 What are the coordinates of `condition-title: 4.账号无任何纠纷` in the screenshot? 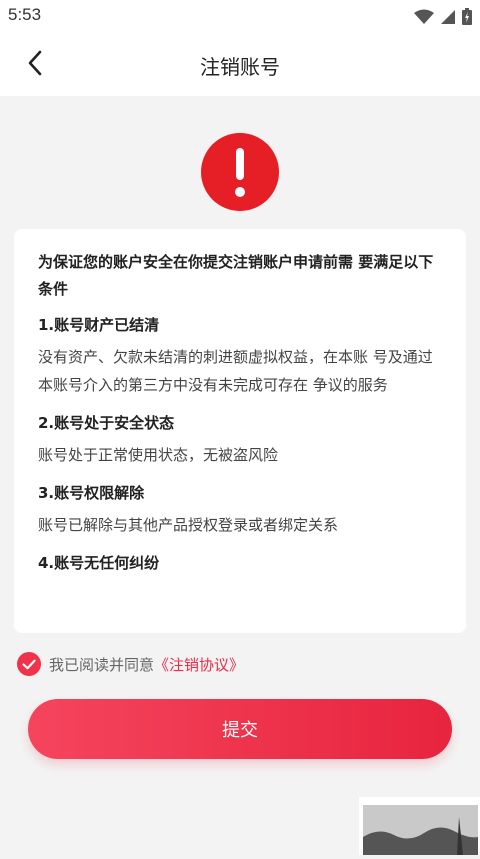 It's located at (99, 563).